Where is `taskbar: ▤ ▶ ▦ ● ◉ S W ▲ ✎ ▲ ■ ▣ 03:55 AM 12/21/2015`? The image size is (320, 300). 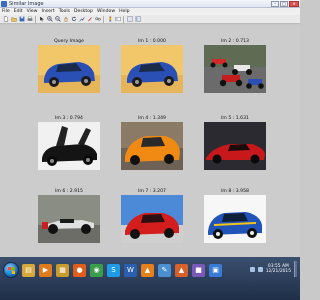 taskbar: ▤ ▶ ▦ ● ◉ S W ▲ ✎ ▲ ■ ▣ 03:55 AM 12/21/2015 is located at coordinates (150, 278).